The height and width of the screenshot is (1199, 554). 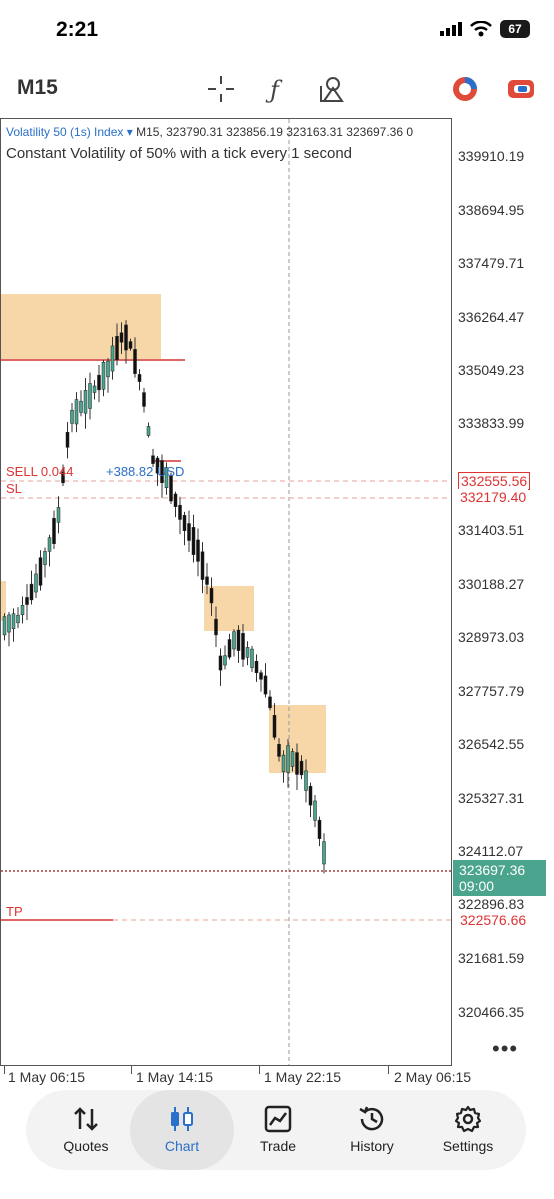 What do you see at coordinates (491, 637) in the screenshot?
I see `price-axis-label: 328973.03` at bounding box center [491, 637].